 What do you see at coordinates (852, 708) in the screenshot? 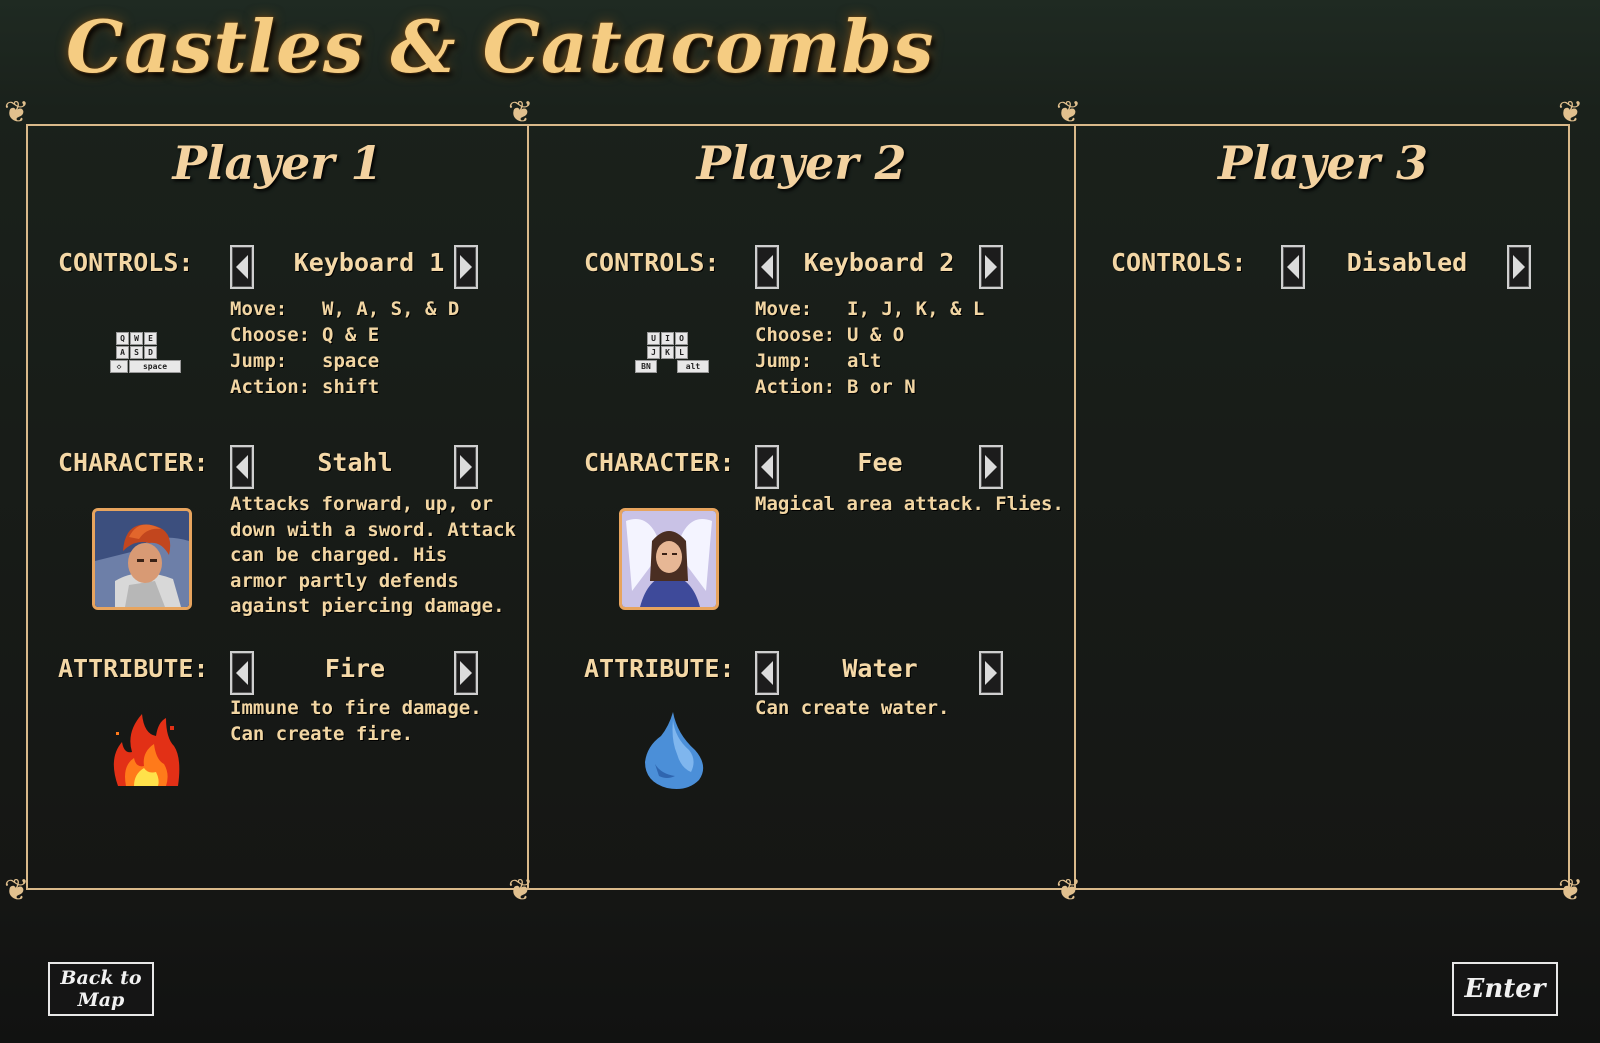
I see `attribute-description: Can create water.` at bounding box center [852, 708].